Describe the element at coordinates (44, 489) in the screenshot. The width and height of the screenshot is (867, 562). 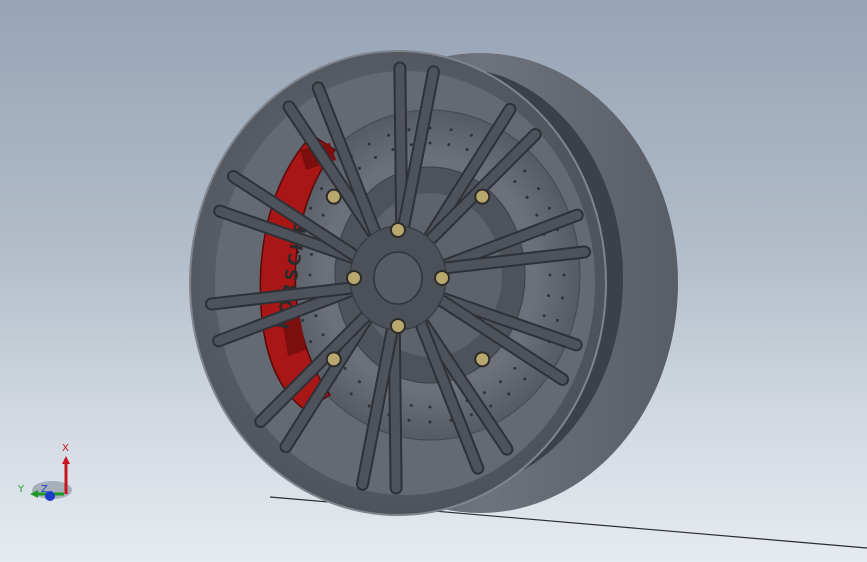
I see `triad-z-label: Z` at that location.